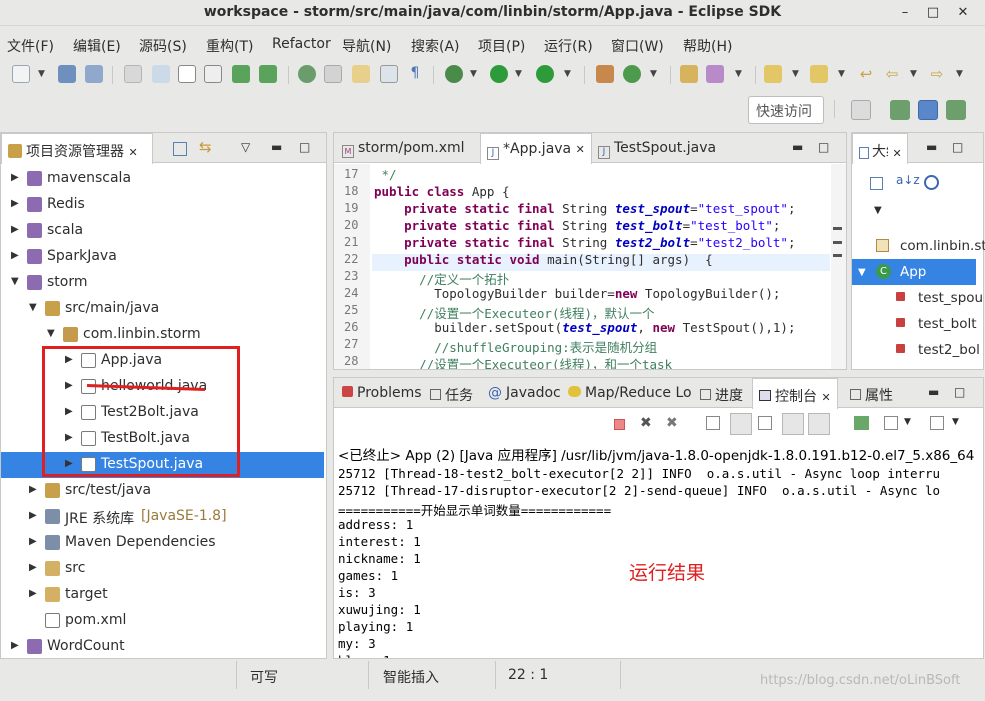 The height and width of the screenshot is (701, 985). Describe the element at coordinates (568, 46) in the screenshot. I see `menu-run: 运行(R)` at that location.